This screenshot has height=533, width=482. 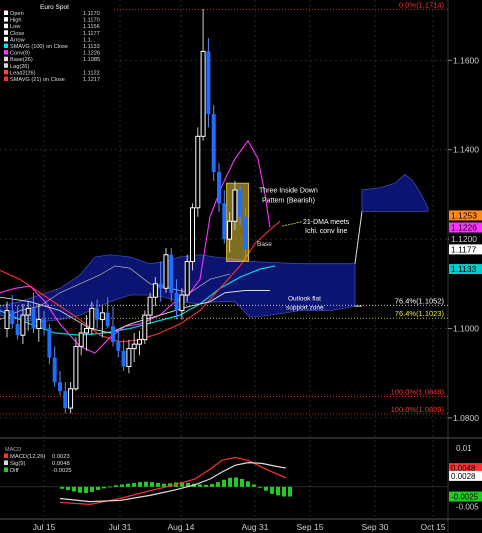 What do you see at coordinates (375, 527) in the screenshot?
I see `x-tick-label: Sep 30` at bounding box center [375, 527].